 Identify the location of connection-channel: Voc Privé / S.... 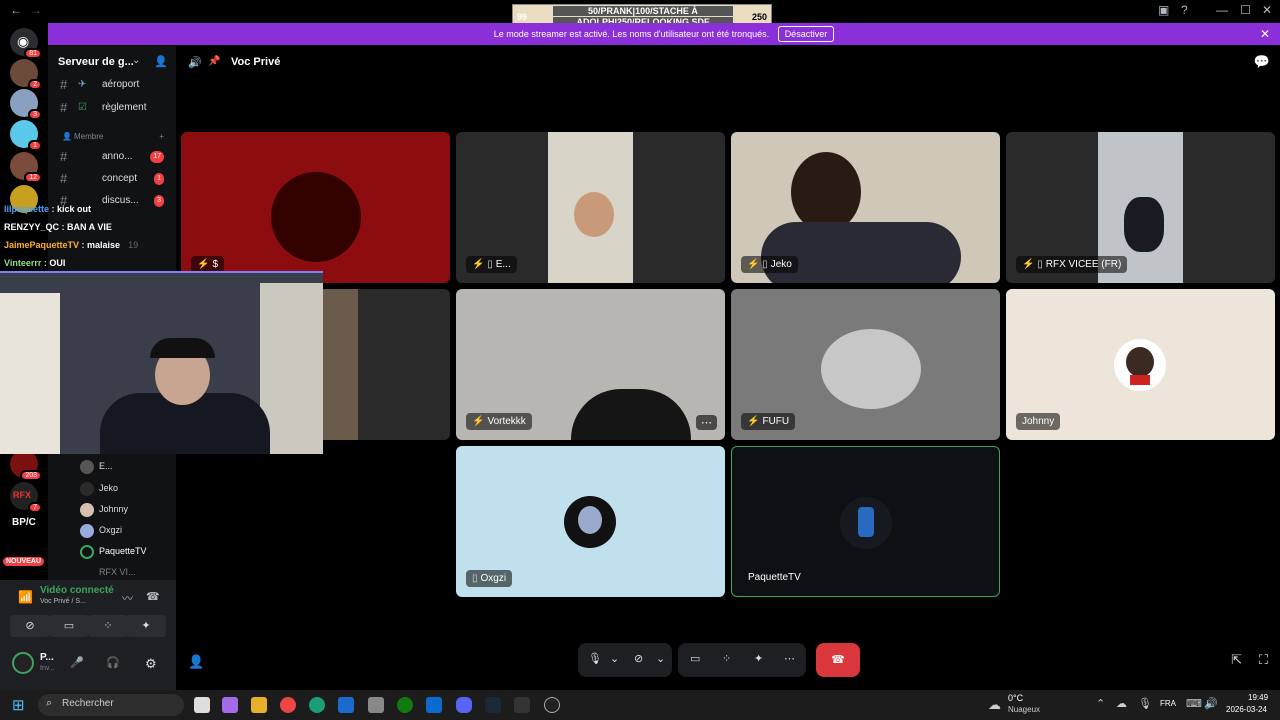
(63, 601).